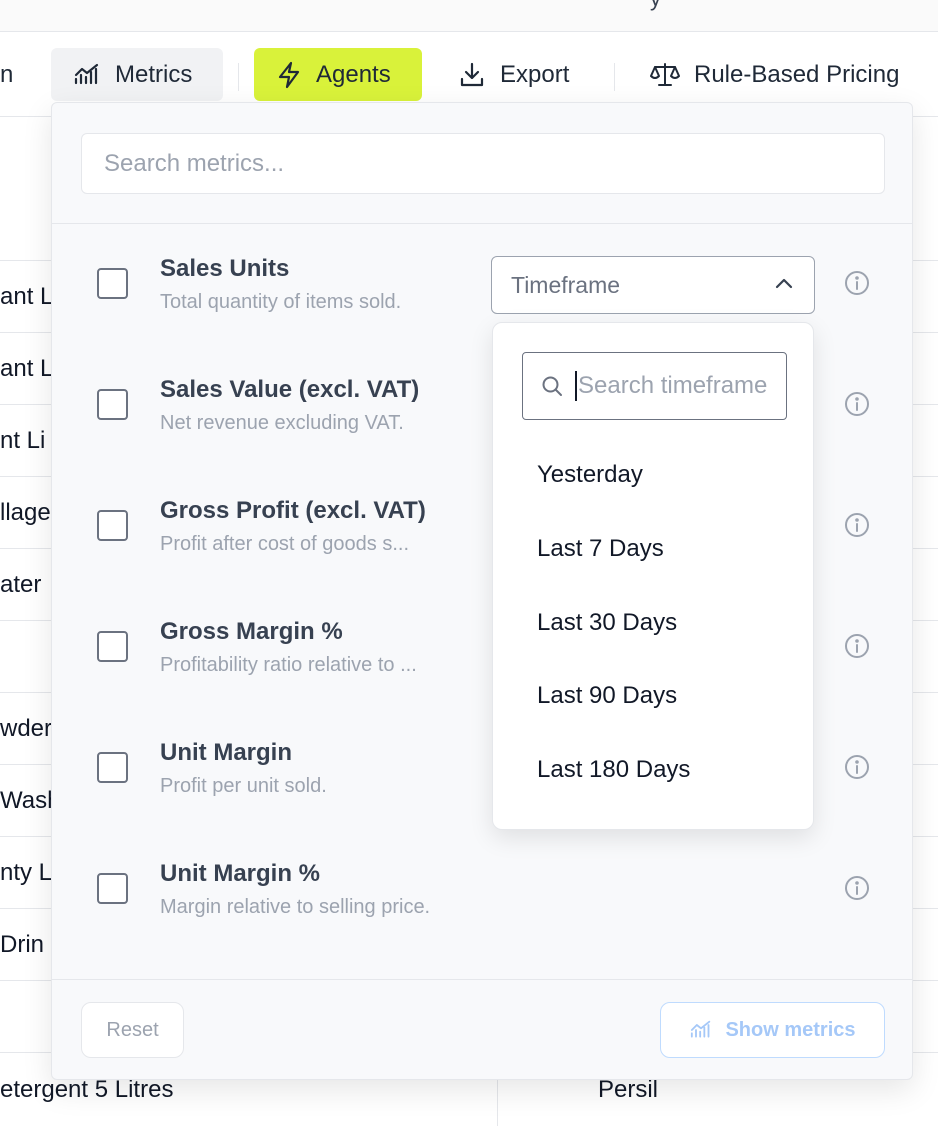 This screenshot has height=1126, width=938. What do you see at coordinates (784, 283) in the screenshot?
I see `chevron-up-icon` at bounding box center [784, 283].